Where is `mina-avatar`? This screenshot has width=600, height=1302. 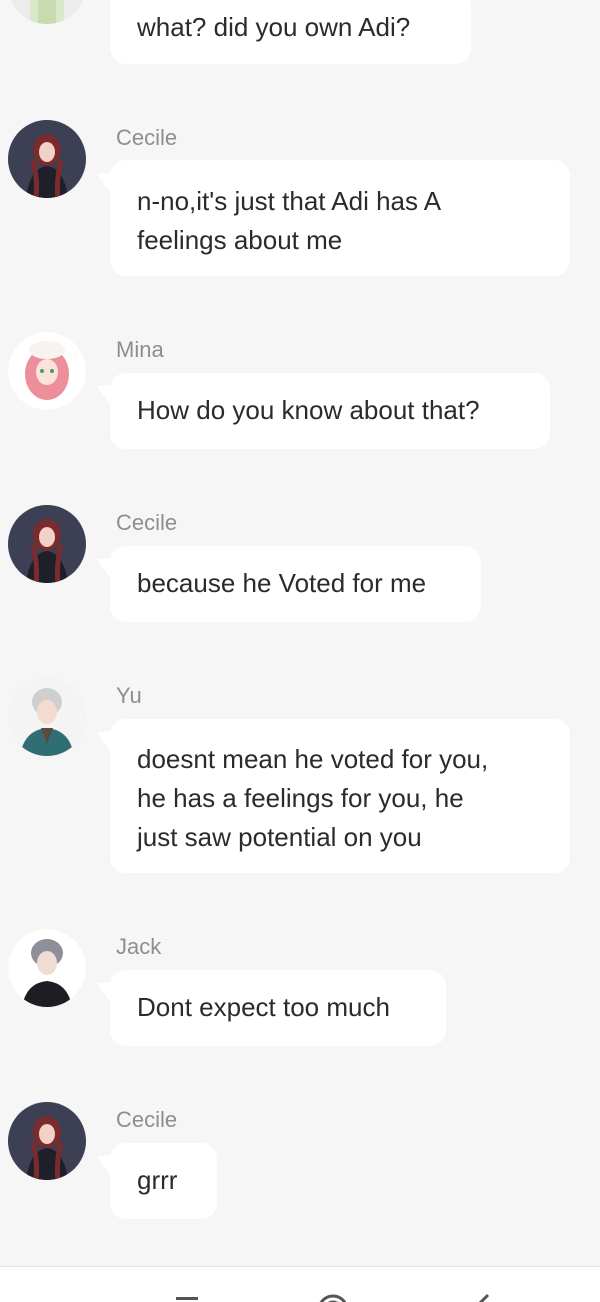 mina-avatar is located at coordinates (47, 371).